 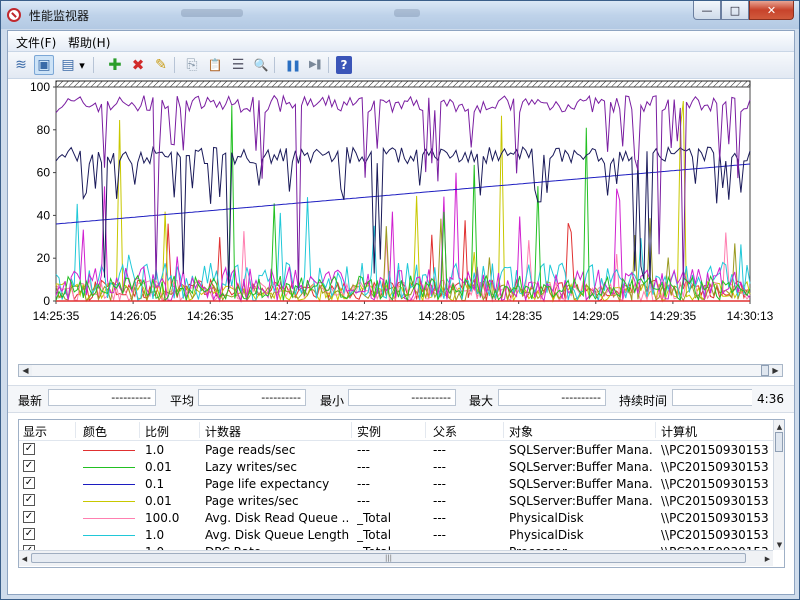 I want to click on close-icon: ✕, so click(x=771, y=10).